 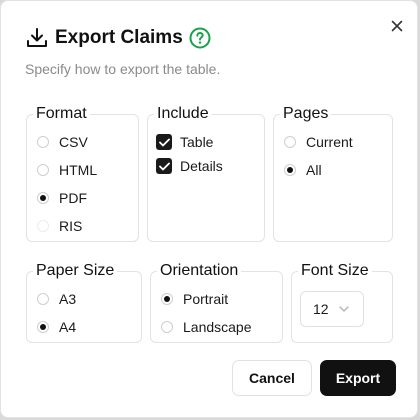 What do you see at coordinates (217, 327) in the screenshot?
I see `option-label: Landscape` at bounding box center [217, 327].